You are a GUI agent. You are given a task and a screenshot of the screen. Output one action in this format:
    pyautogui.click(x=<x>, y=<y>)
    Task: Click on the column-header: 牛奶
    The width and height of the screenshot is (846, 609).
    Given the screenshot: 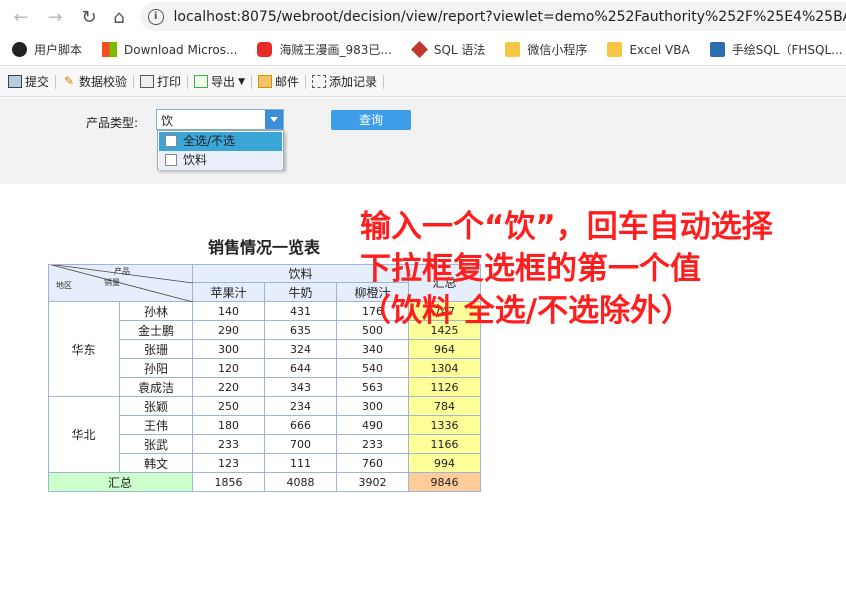 What is the action you would take?
    pyautogui.click(x=301, y=292)
    